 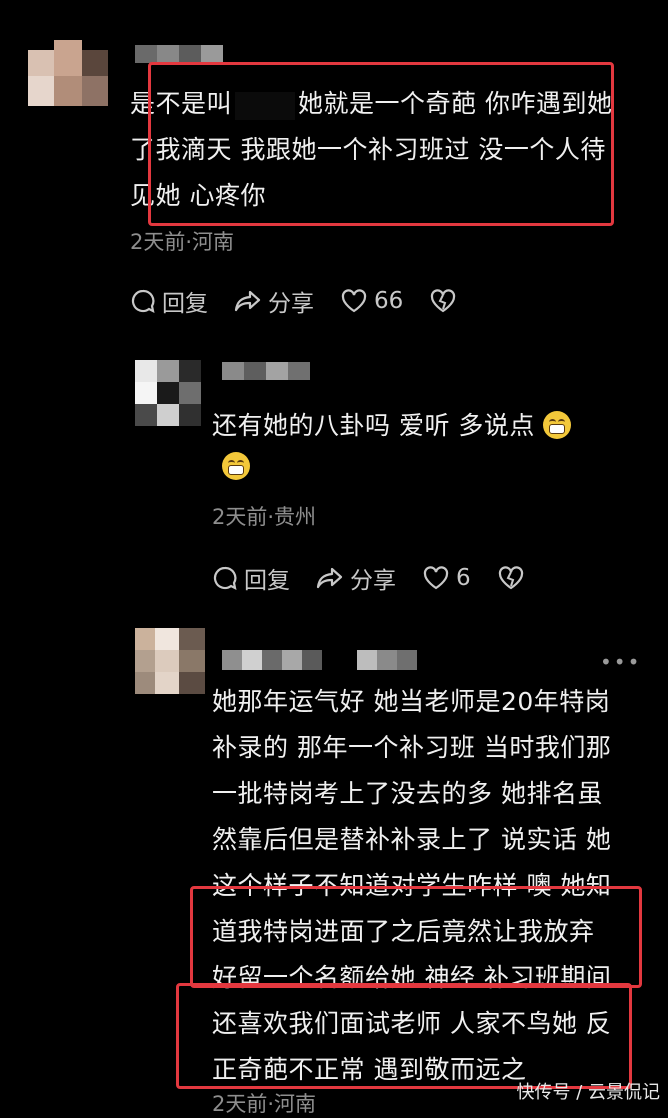 I want to click on comment-line: 还有她的八卦吗 爱听 多说点, so click(x=373, y=425).